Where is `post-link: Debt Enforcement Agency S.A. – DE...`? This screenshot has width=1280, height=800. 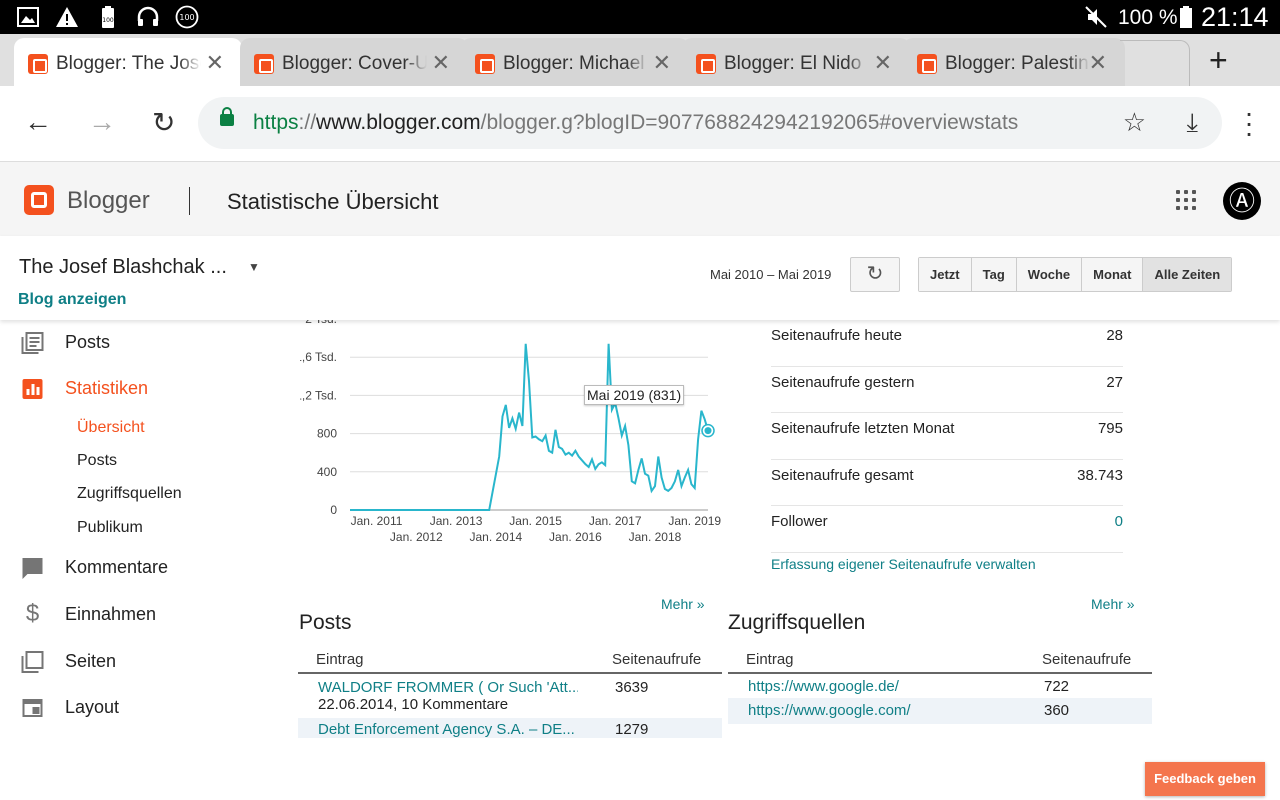
post-link: Debt Enforcement Agency S.A. – DE... is located at coordinates (448, 729).